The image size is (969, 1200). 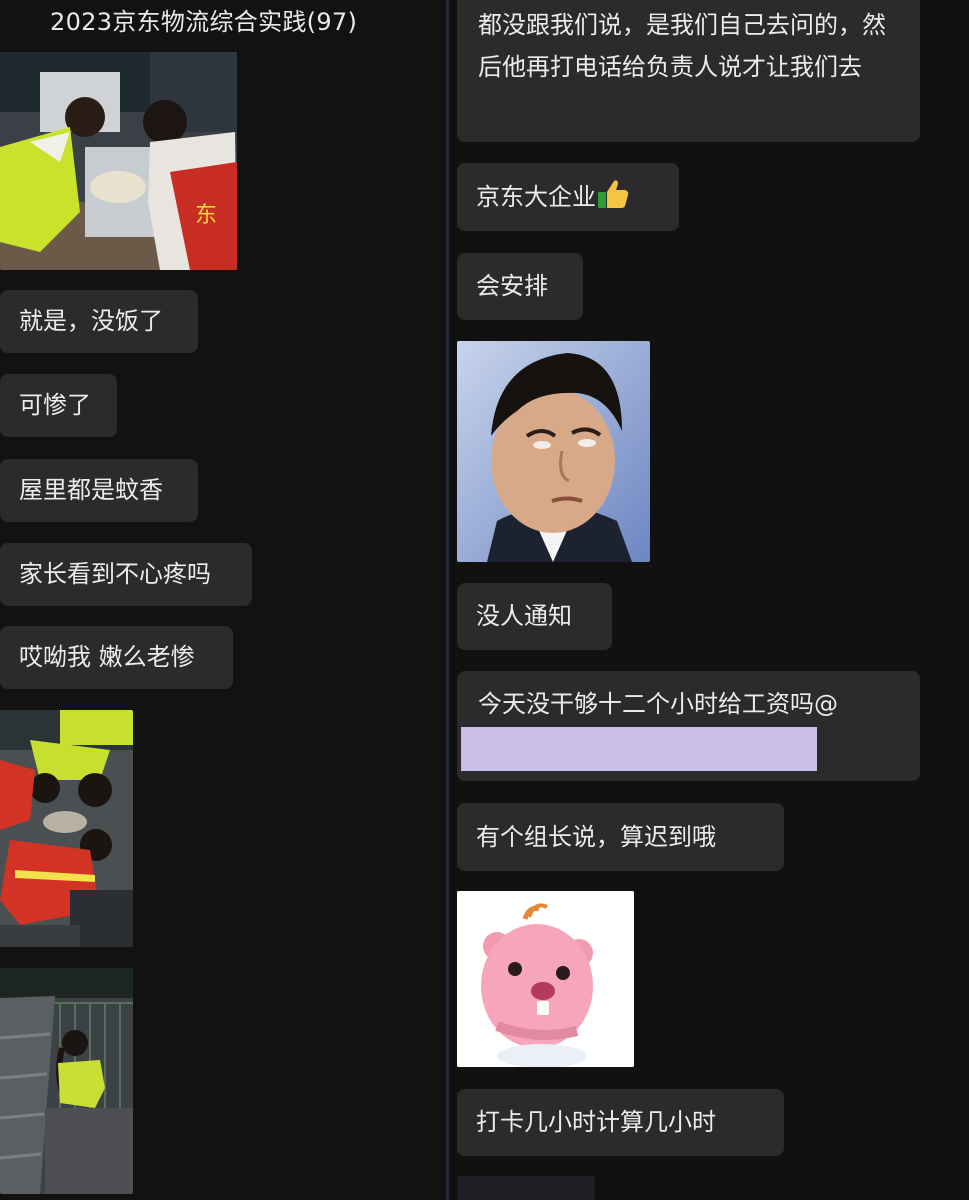 I want to click on photo-students-eating: 东, so click(x=118, y=161).